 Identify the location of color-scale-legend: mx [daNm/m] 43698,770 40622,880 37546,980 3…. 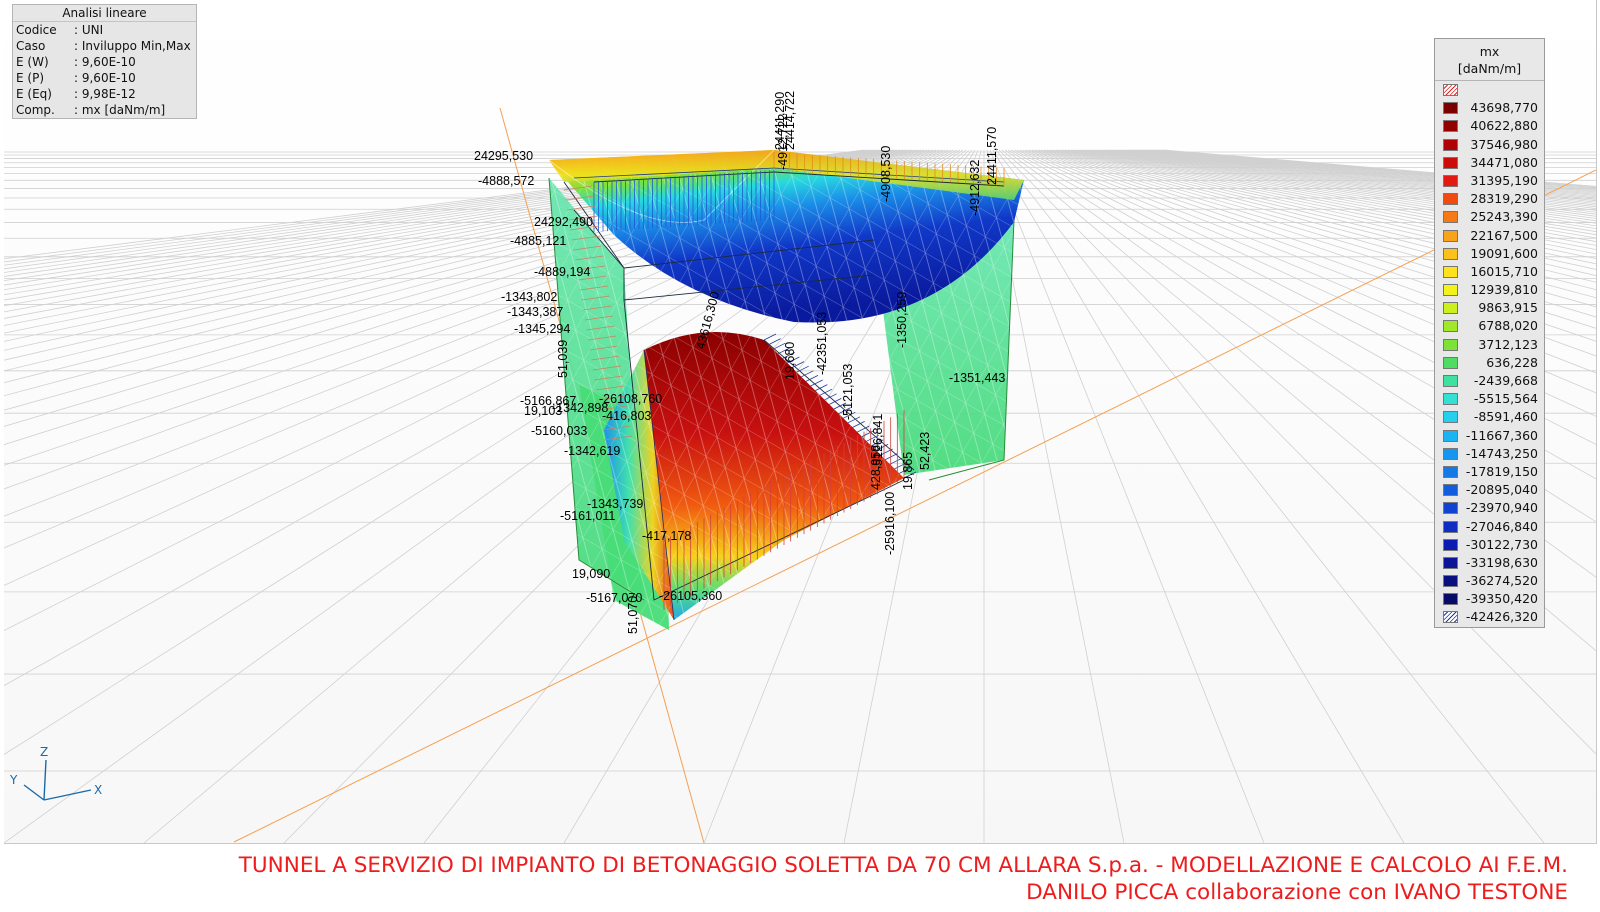
(1489, 333).